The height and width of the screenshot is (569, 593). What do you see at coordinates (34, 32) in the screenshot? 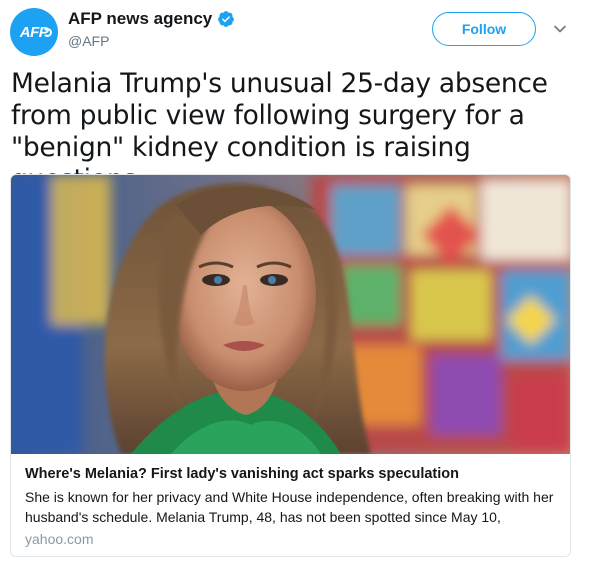
I see `avatar: AFP` at bounding box center [34, 32].